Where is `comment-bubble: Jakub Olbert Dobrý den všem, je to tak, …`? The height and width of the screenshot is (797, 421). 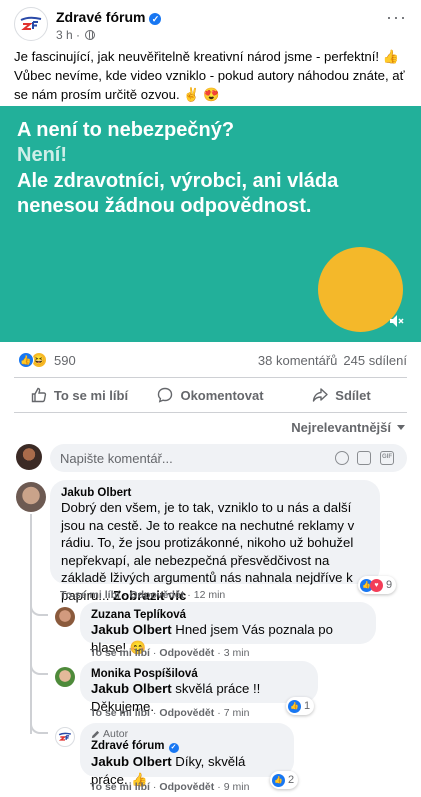
comment-bubble: Jakub Olbert Dobrý den všem, je to tak, … is located at coordinates (215, 541).